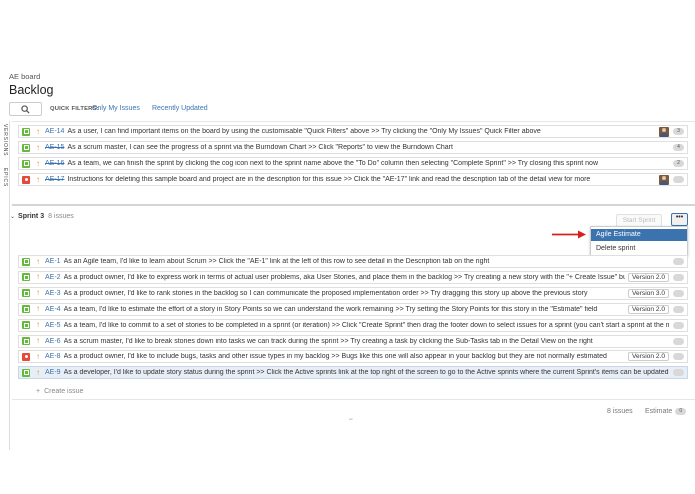 The width and height of the screenshot is (695, 494). I want to click on page-title: Backlog, so click(31, 90).